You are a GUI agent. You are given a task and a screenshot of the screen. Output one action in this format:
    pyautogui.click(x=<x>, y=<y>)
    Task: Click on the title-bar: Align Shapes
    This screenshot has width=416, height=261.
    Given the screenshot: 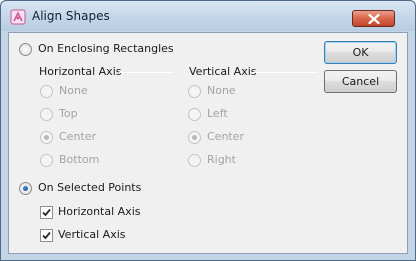 What is the action you would take?
    pyautogui.click(x=208, y=16)
    